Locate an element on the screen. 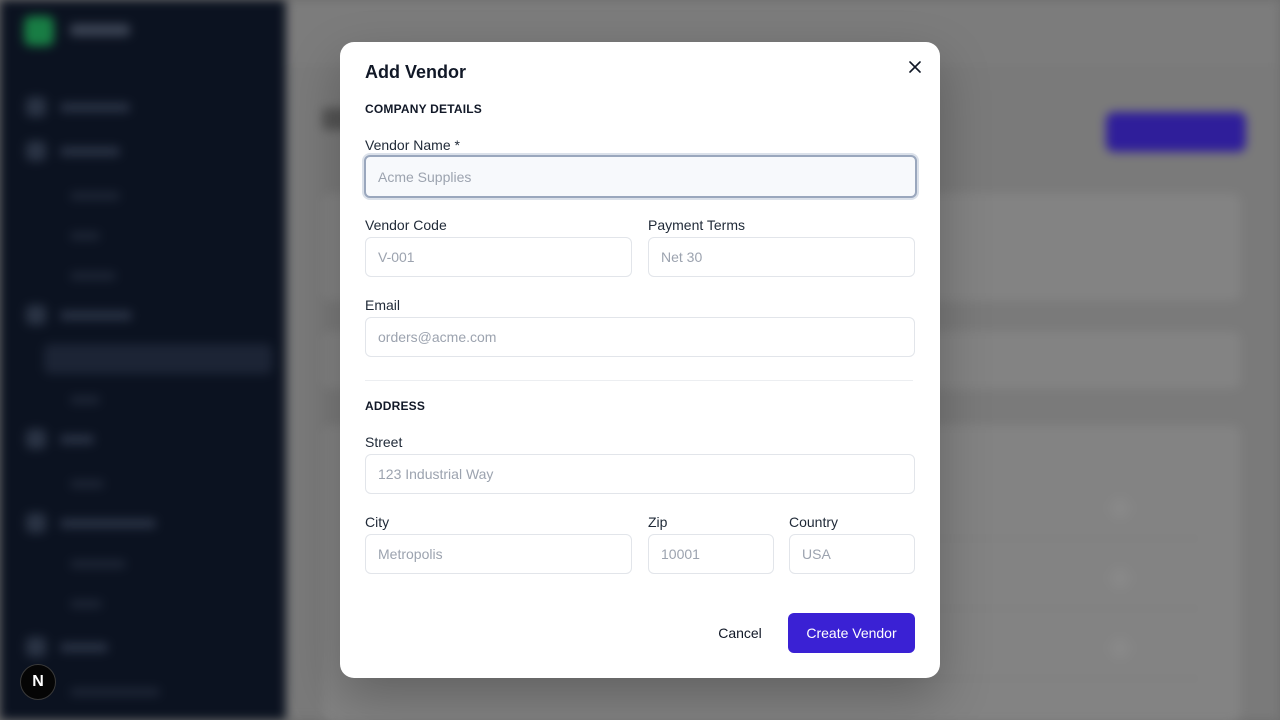 This screenshot has width=1280, height=720. create-vendor-button: Create Vendor is located at coordinates (851, 633).